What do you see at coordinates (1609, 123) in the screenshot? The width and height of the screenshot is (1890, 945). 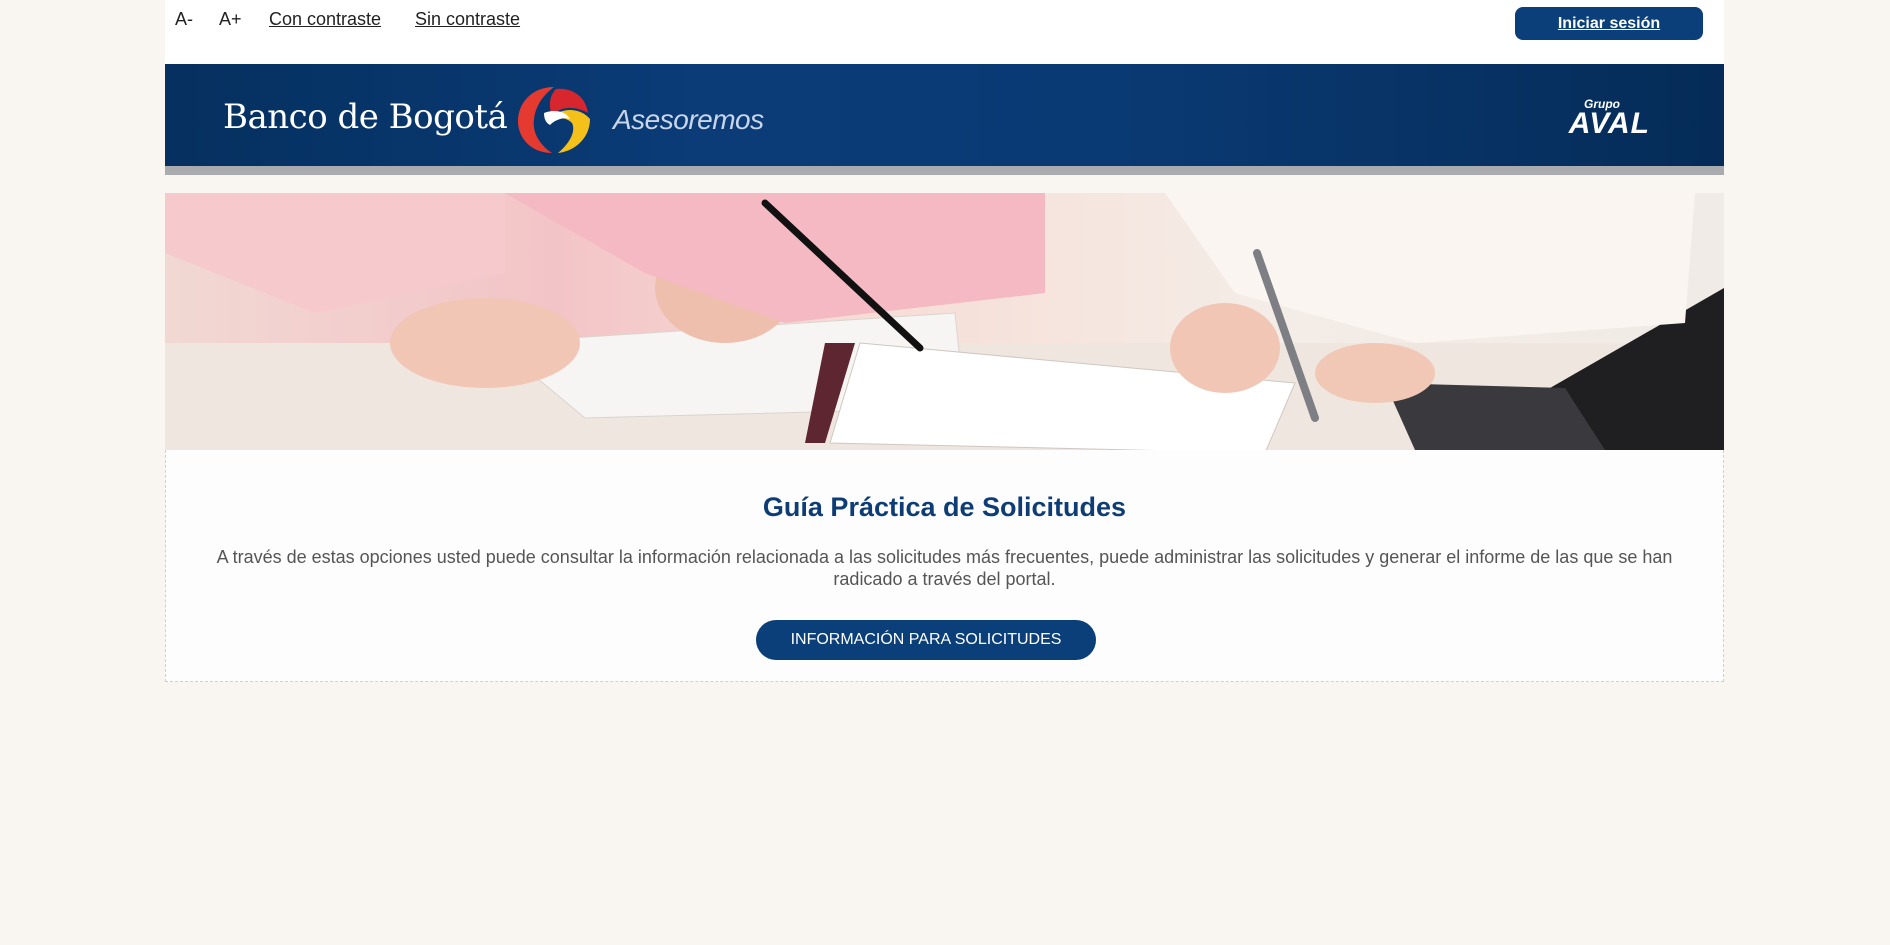 I see `aval-label: AVAL` at bounding box center [1609, 123].